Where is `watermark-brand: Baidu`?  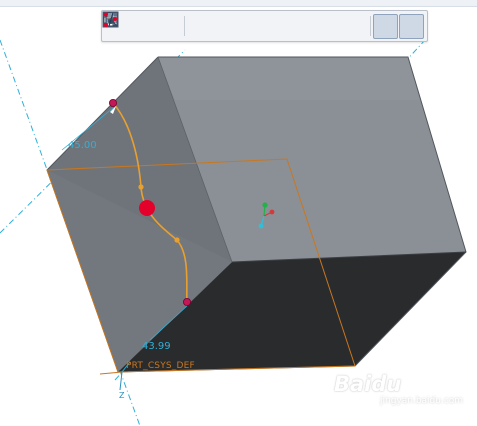 watermark-brand: Baidu is located at coordinates (368, 384).